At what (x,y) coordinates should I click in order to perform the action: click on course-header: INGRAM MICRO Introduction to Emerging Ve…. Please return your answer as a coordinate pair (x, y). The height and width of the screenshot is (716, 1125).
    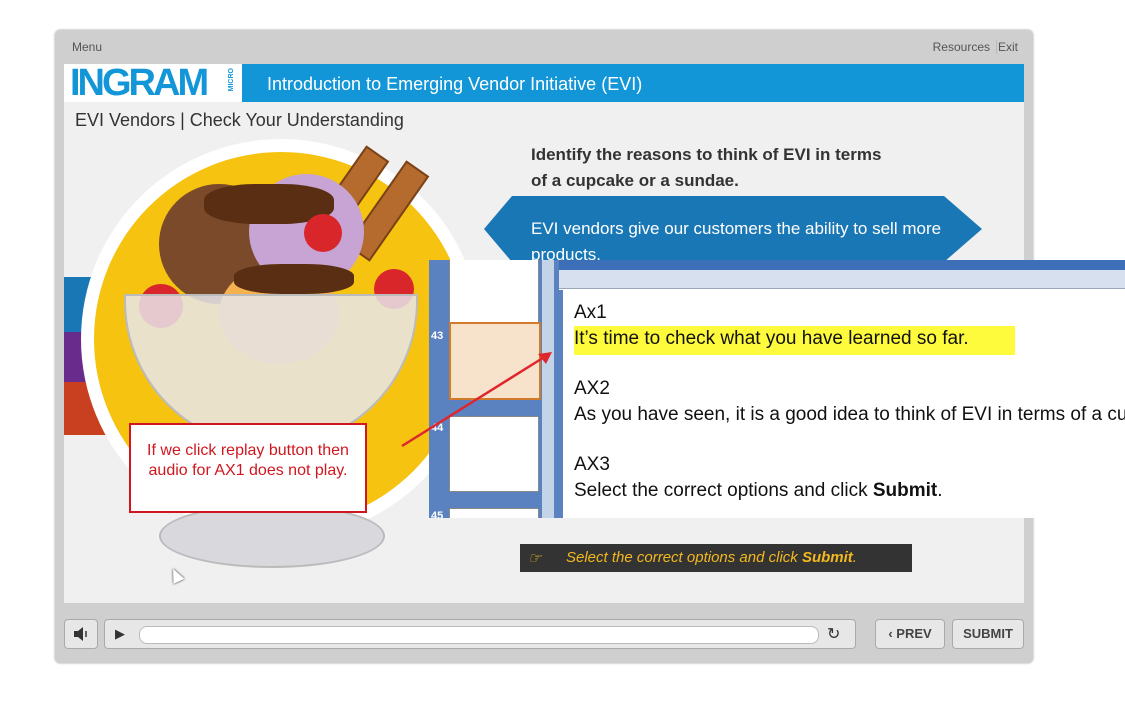
    Looking at the image, I should click on (544, 84).